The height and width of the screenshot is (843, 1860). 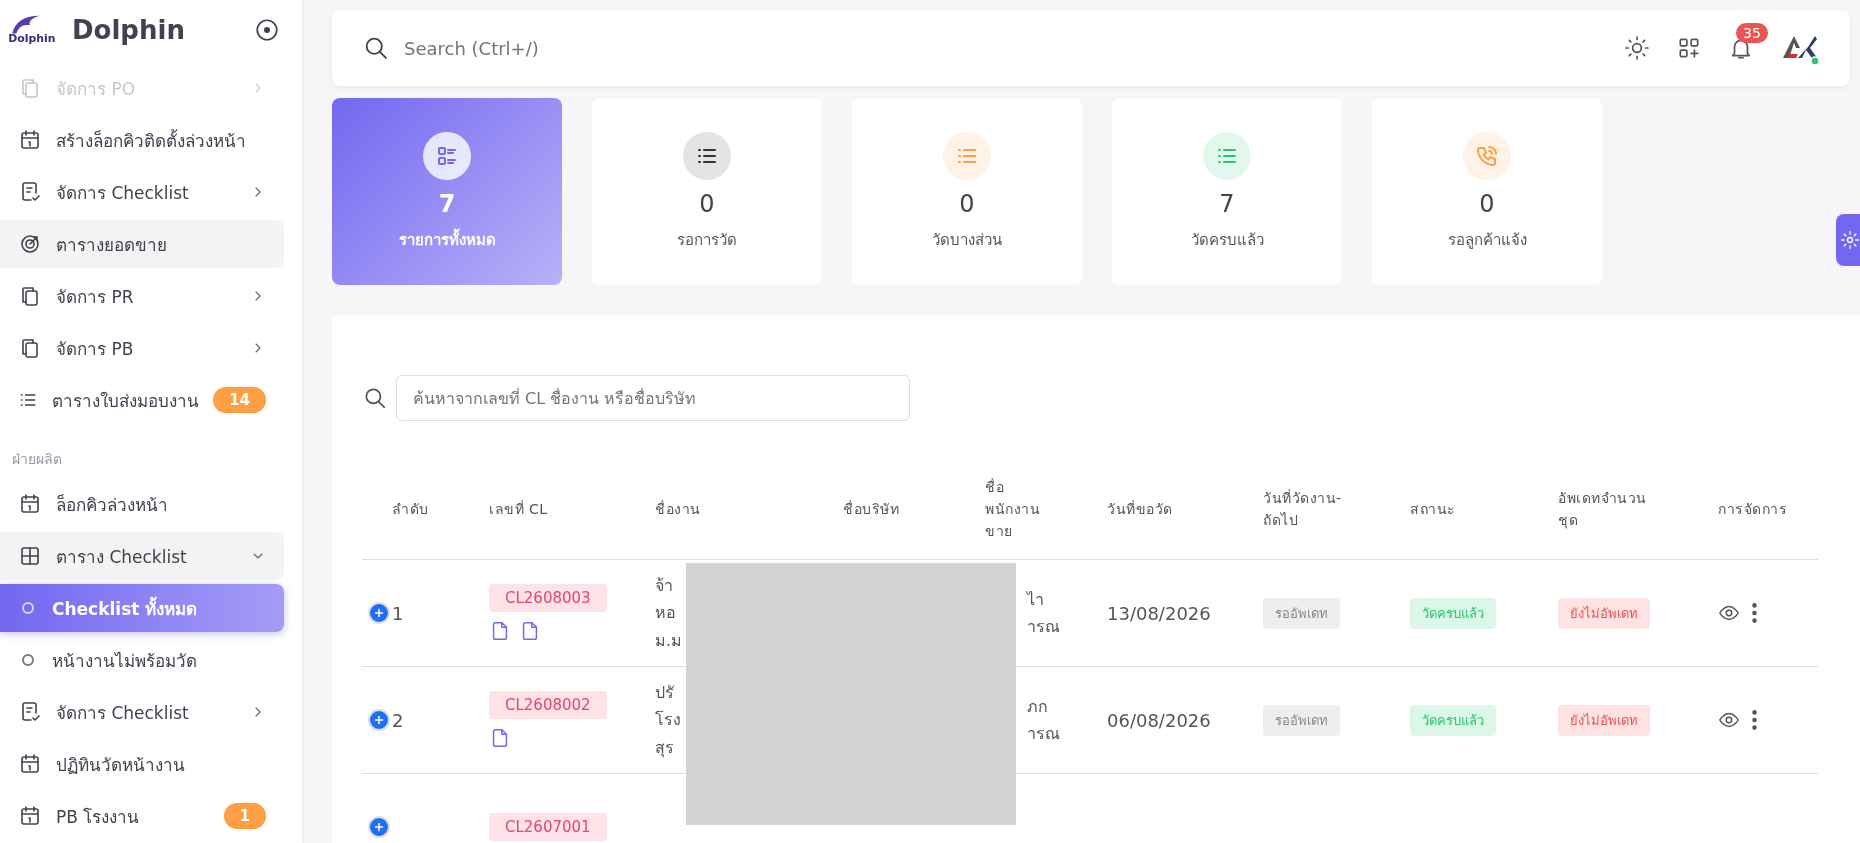 What do you see at coordinates (1046, 509) in the screenshot?
I see `column-header: ชื่อ พนักงาน ขาย` at bounding box center [1046, 509].